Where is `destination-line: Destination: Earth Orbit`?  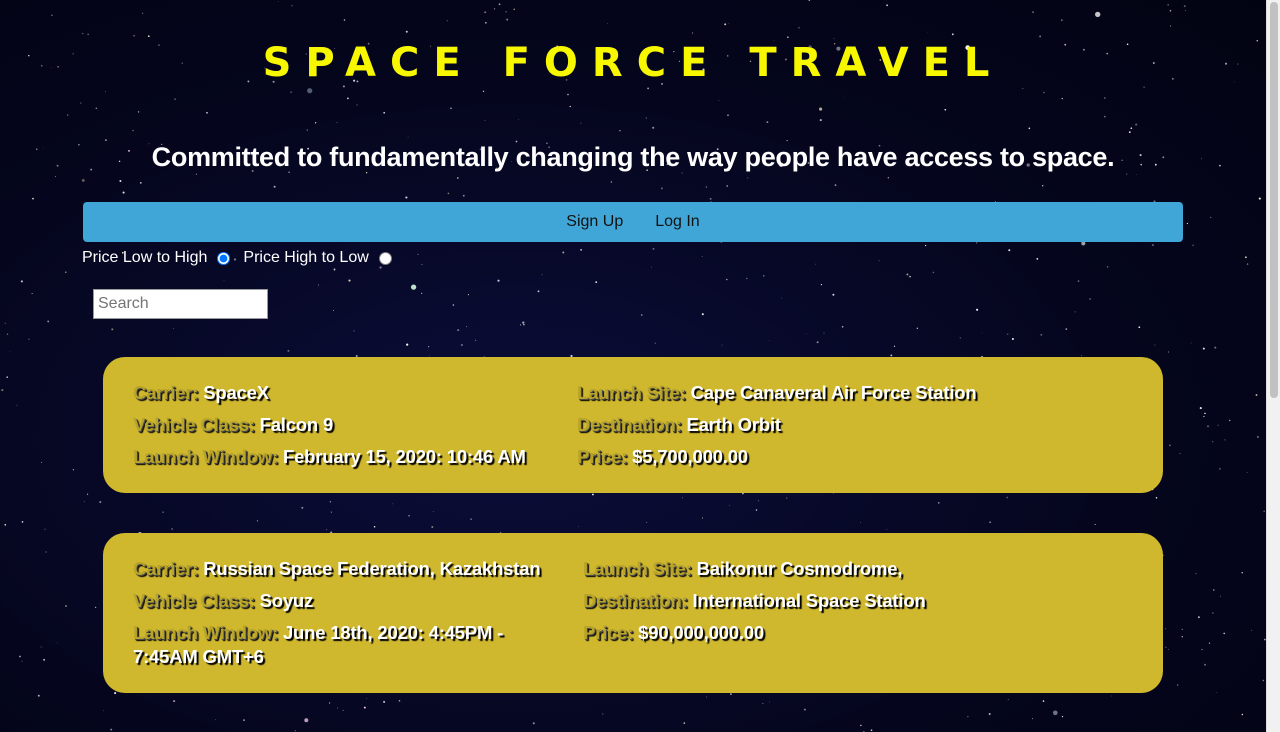 destination-line: Destination: Earth Orbit is located at coordinates (857, 425).